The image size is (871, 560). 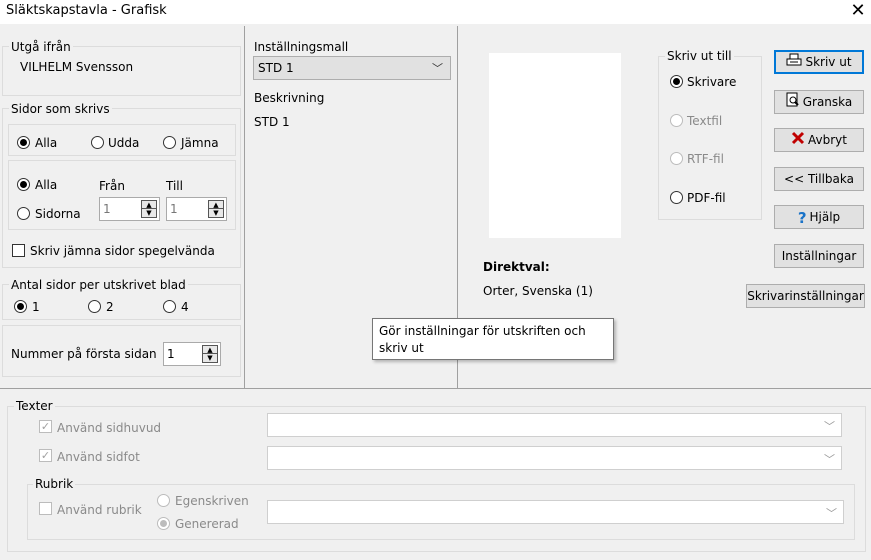 I want to click on printer-settings-button: Skrivarinställningar, so click(x=805, y=296).